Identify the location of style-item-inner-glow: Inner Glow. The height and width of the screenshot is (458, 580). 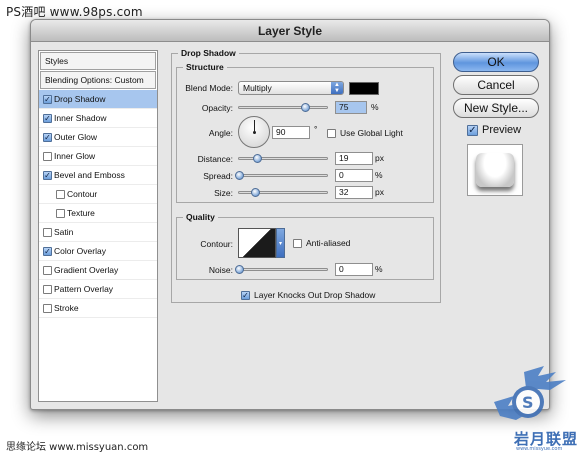
(98, 156).